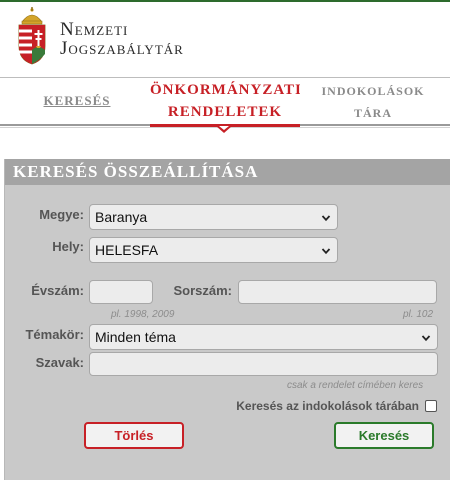 The width and height of the screenshot is (450, 484). What do you see at coordinates (143, 314) in the screenshot?
I see `year-hint: pl. 1998, 2009` at bounding box center [143, 314].